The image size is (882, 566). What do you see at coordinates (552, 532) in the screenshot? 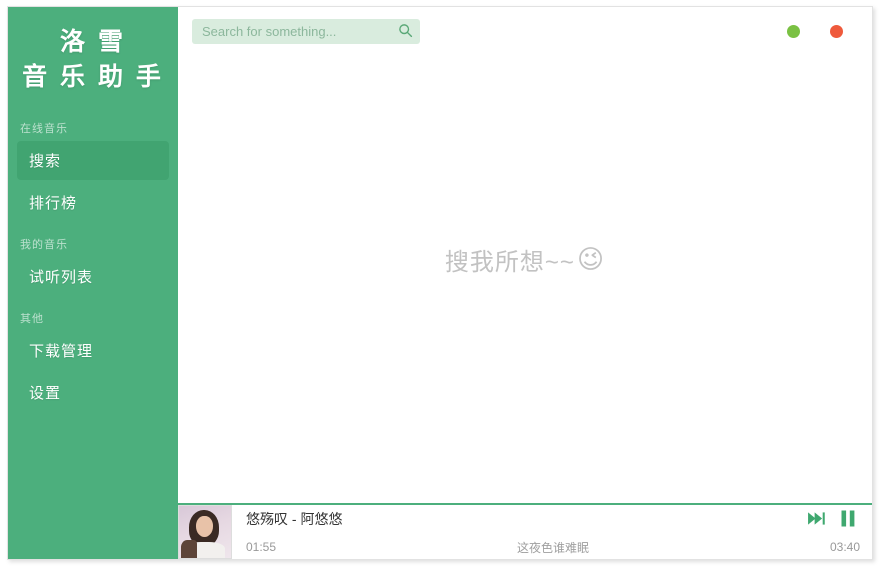
I see `player-body: 悠殇叹 - 阿悠悠 01:55 这夜色谁难眠 03:40` at bounding box center [552, 532].